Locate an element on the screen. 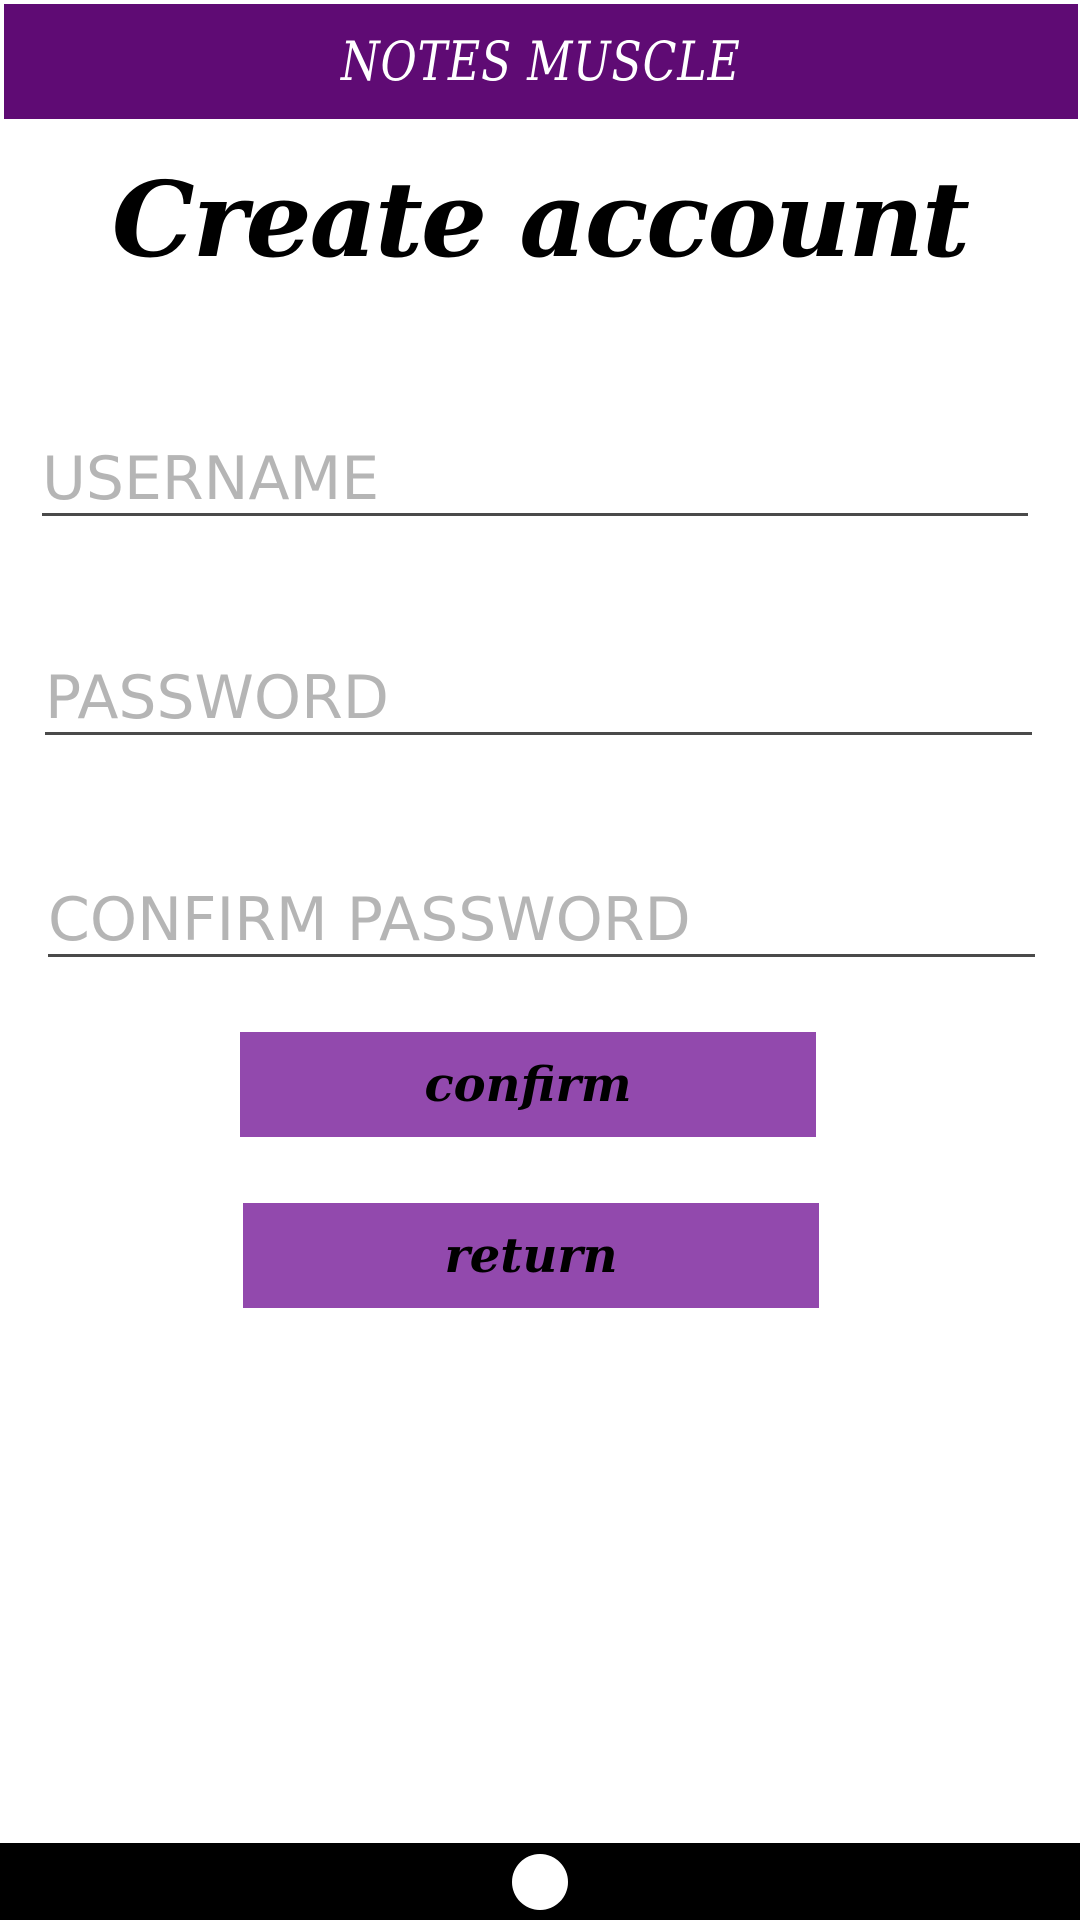 This screenshot has height=1920, width=1080. return-button-label: return is located at coordinates (531, 1255).